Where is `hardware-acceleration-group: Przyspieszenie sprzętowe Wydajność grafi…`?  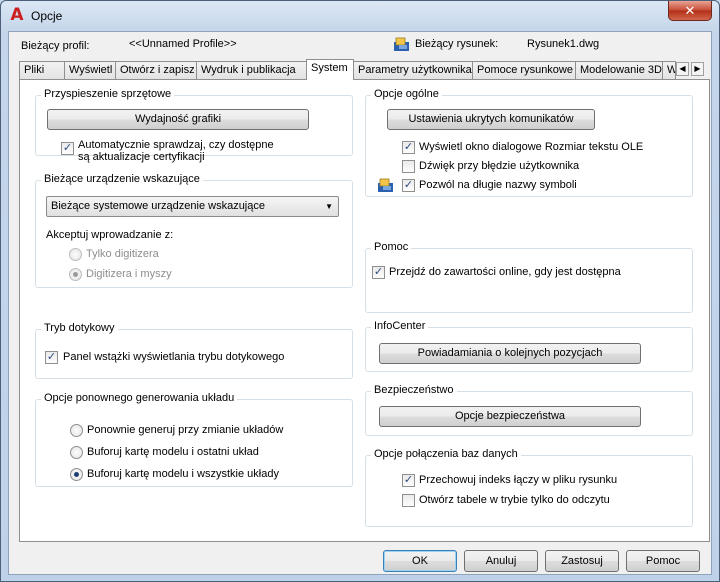 hardware-acceleration-group: Przyspieszenie sprzętowe Wydajność grafi… is located at coordinates (194, 125).